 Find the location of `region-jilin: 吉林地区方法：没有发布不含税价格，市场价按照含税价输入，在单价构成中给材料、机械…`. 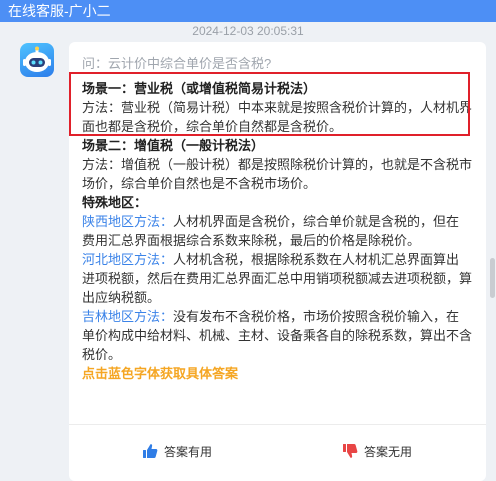

region-jilin: 吉林地区方法：没有发布不含税价格，市场价按照含税价输入，在单价构成中给材料、机械… is located at coordinates (277, 335).